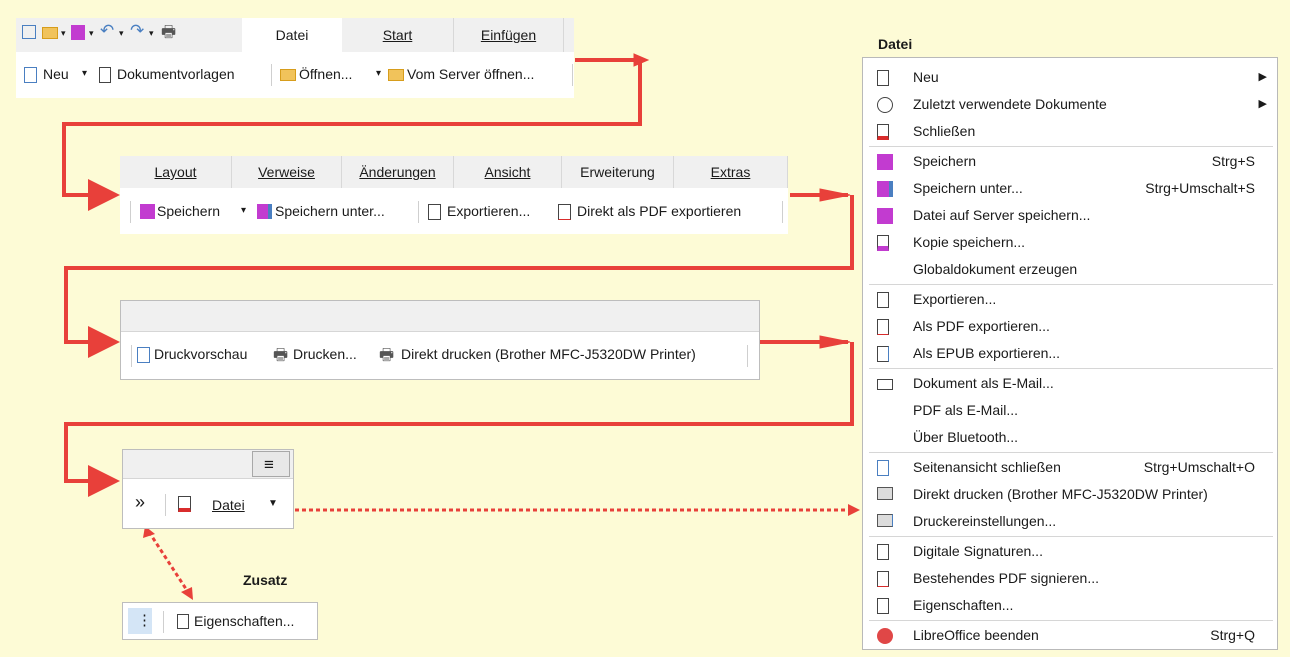 This screenshot has height=657, width=1290. What do you see at coordinates (1070, 131) in the screenshot?
I see `menu-item-schließen: Schließen` at bounding box center [1070, 131].